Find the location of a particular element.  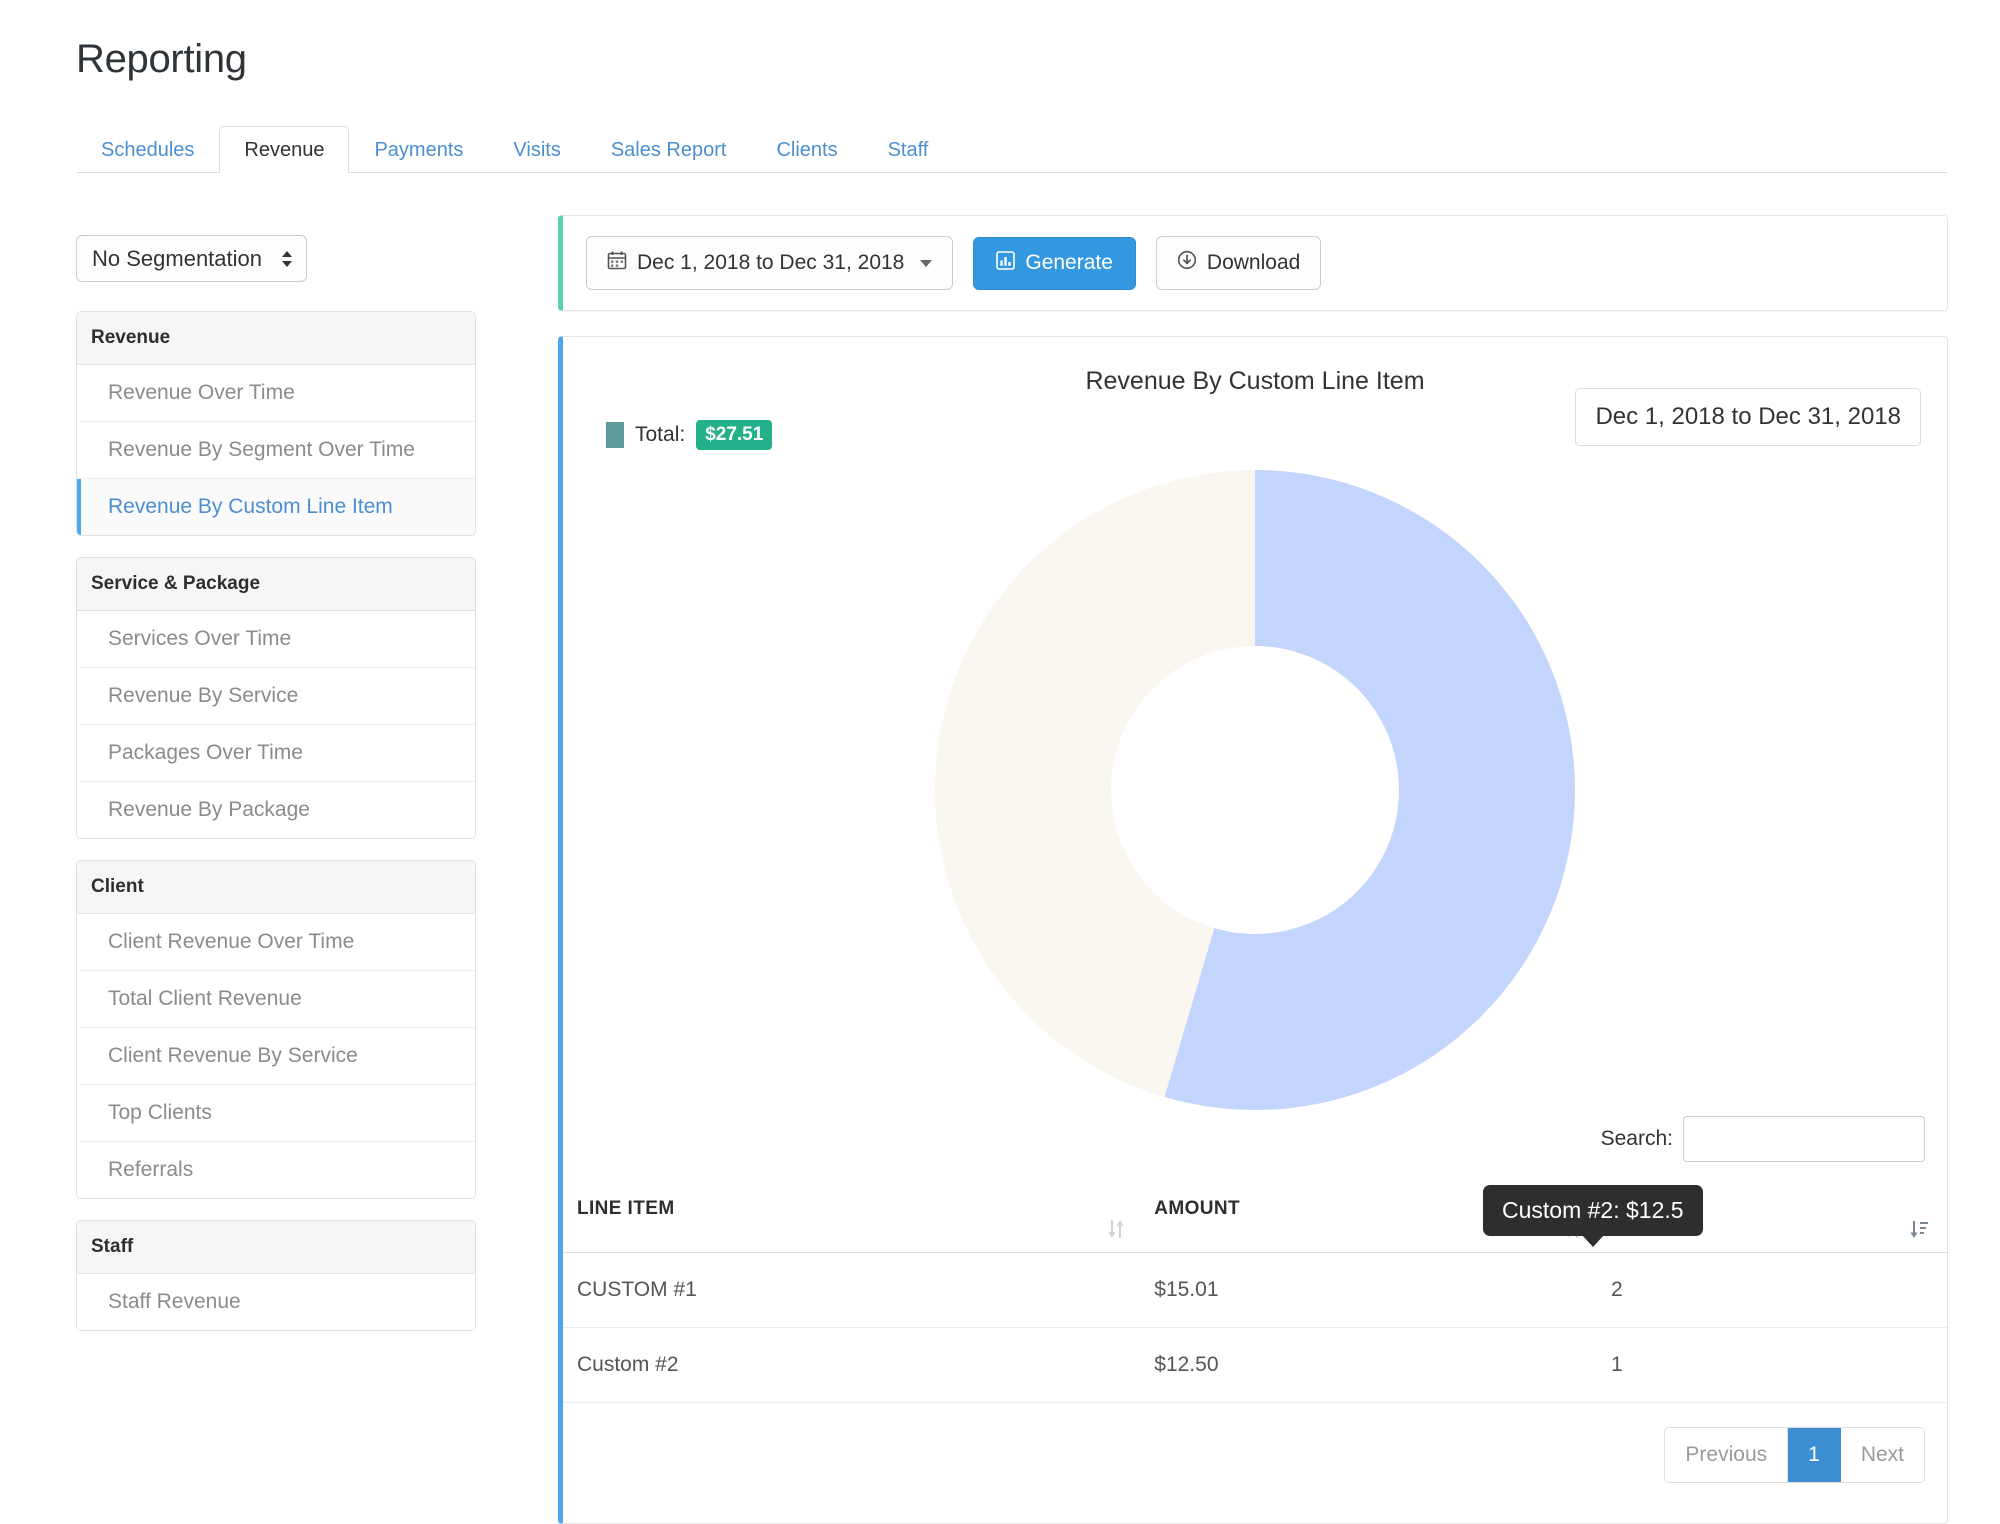

chart-date-range-badge: Dec 1, 2018 to Dec 31, 2018 is located at coordinates (1748, 417).